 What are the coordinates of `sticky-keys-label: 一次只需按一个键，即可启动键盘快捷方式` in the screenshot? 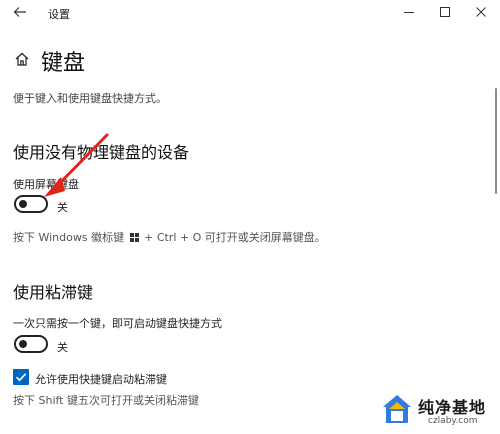 It's located at (117, 323).